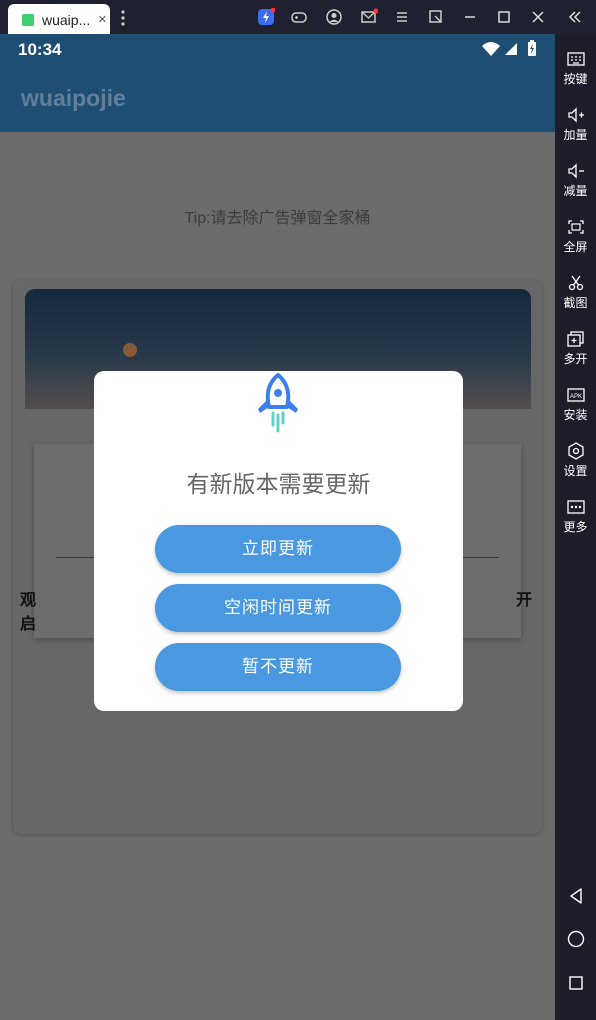 This screenshot has height=1020, width=596. I want to click on sidebar-item-label: 截图, so click(575, 303).